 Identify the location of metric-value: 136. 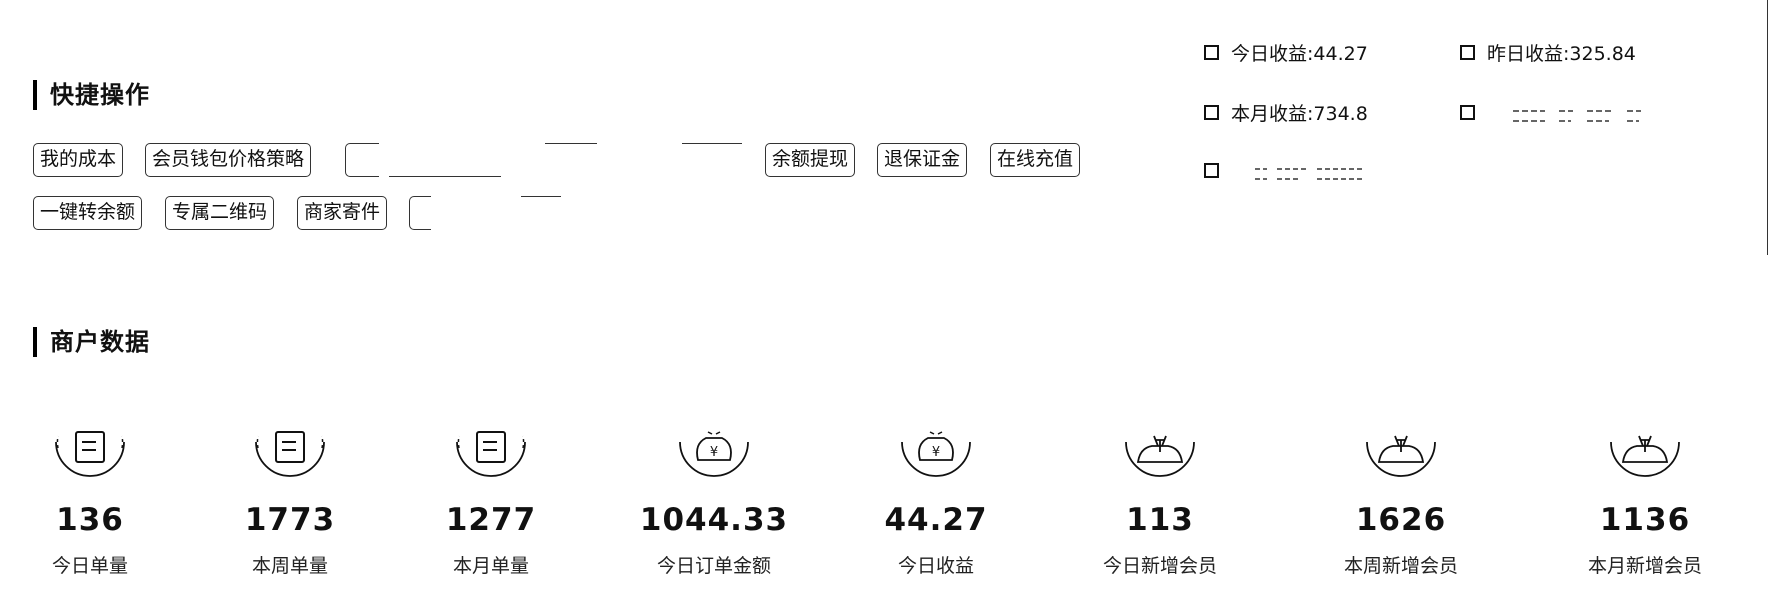
(90, 520).